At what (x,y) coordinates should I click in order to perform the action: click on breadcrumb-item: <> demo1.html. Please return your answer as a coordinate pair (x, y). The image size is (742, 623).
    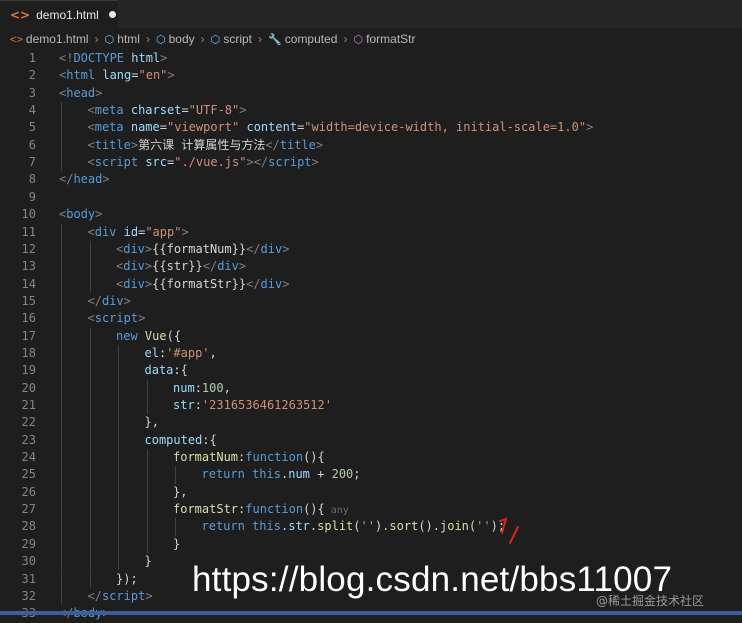
    Looking at the image, I should click on (49, 39).